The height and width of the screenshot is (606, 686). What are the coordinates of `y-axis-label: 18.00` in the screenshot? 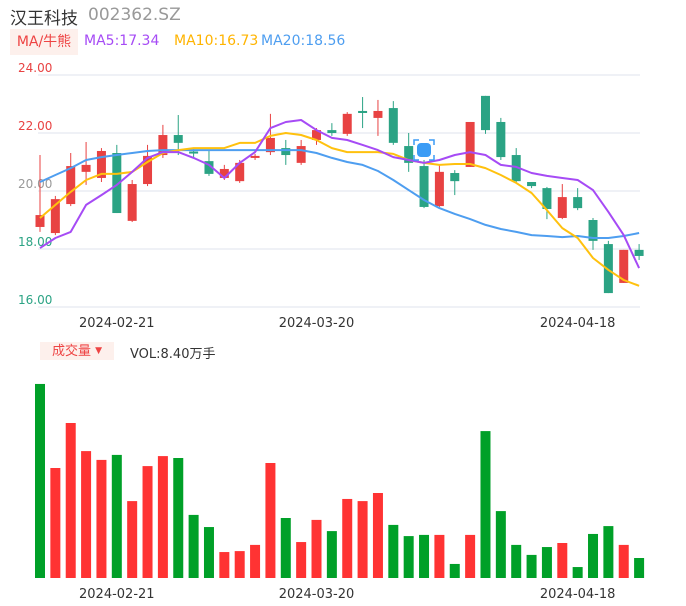 It's located at (35, 242).